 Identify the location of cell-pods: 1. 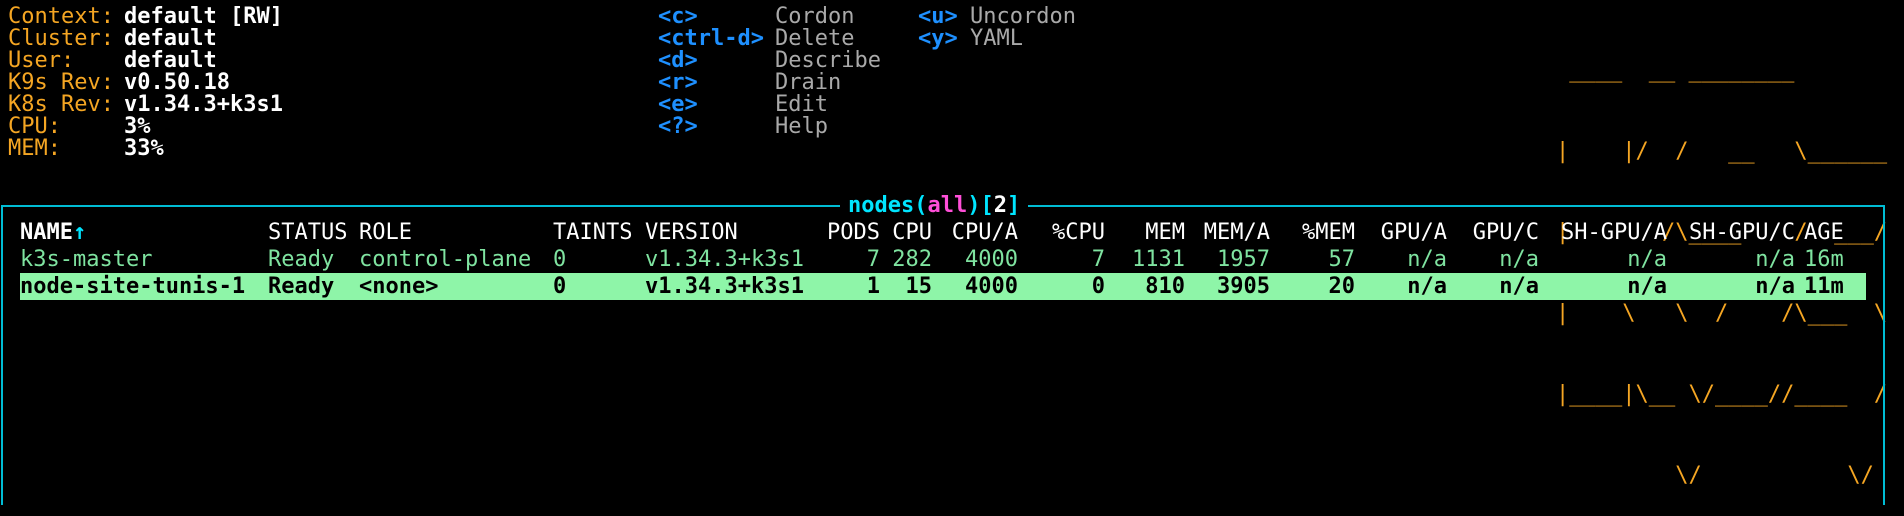
(873, 286).